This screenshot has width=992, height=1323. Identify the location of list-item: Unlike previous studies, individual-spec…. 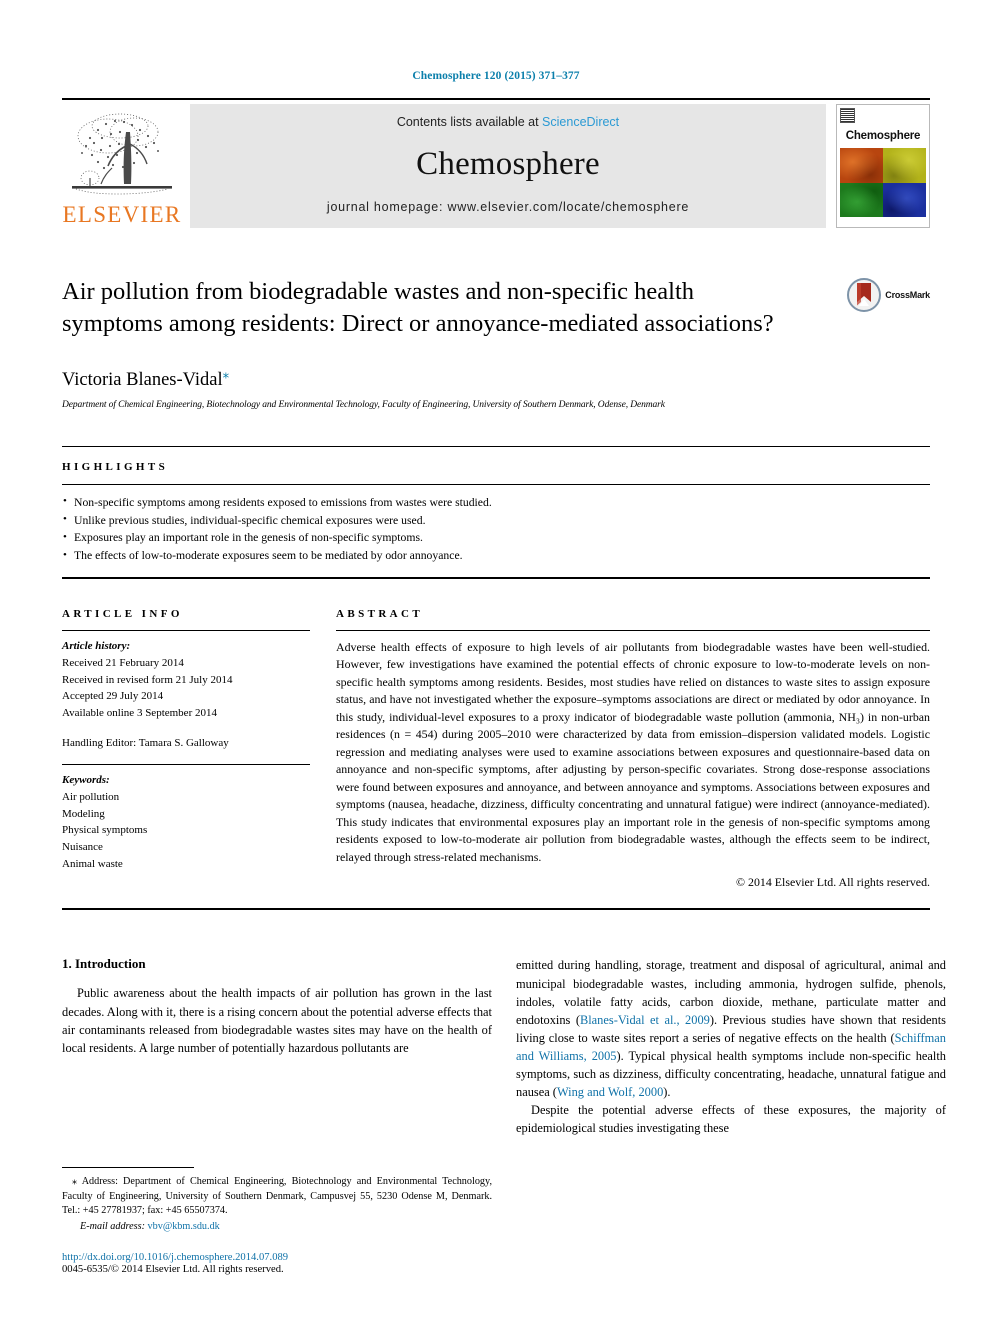
(496, 520).